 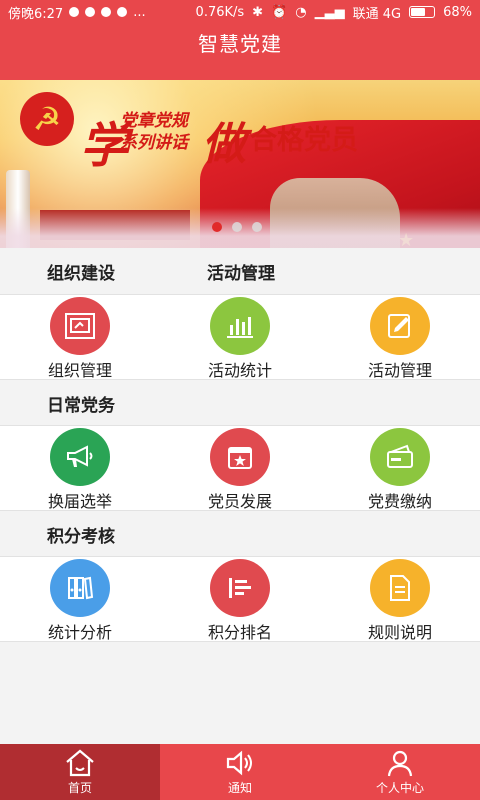 I want to click on menu-item-label: 积分排名, so click(x=239, y=632).